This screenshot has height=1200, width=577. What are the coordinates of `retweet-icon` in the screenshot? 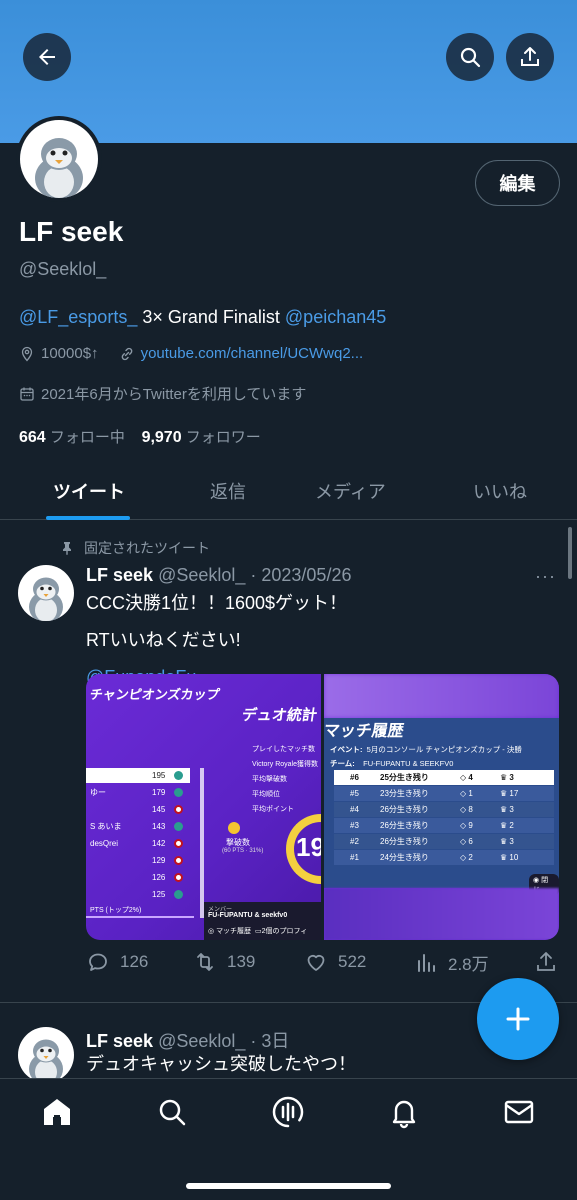 It's located at (205, 962).